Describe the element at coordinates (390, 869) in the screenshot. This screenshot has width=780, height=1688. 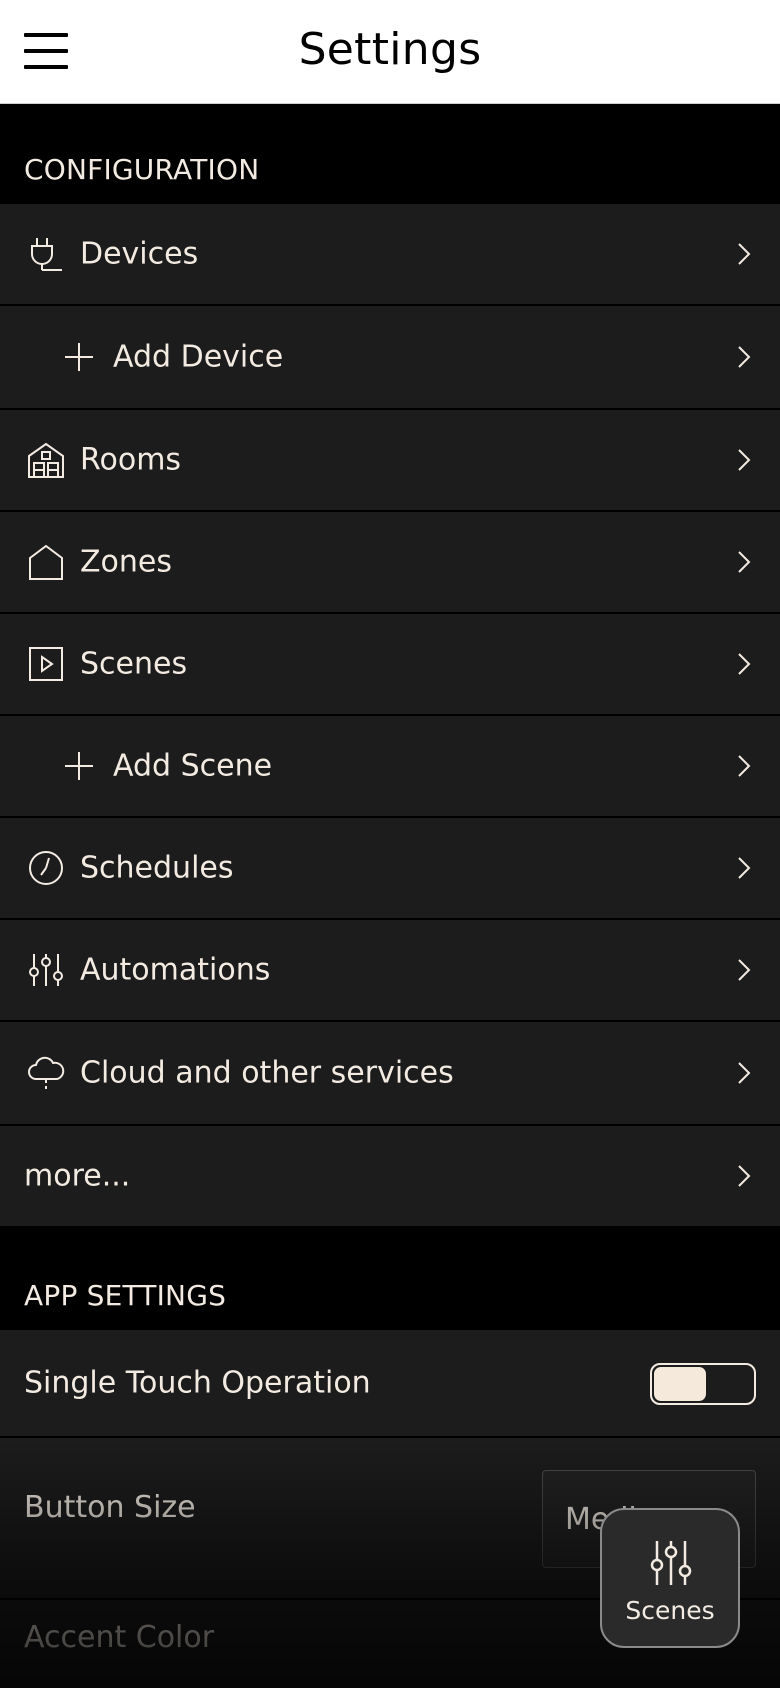
I see `settings-item-schedules: Schedules` at that location.